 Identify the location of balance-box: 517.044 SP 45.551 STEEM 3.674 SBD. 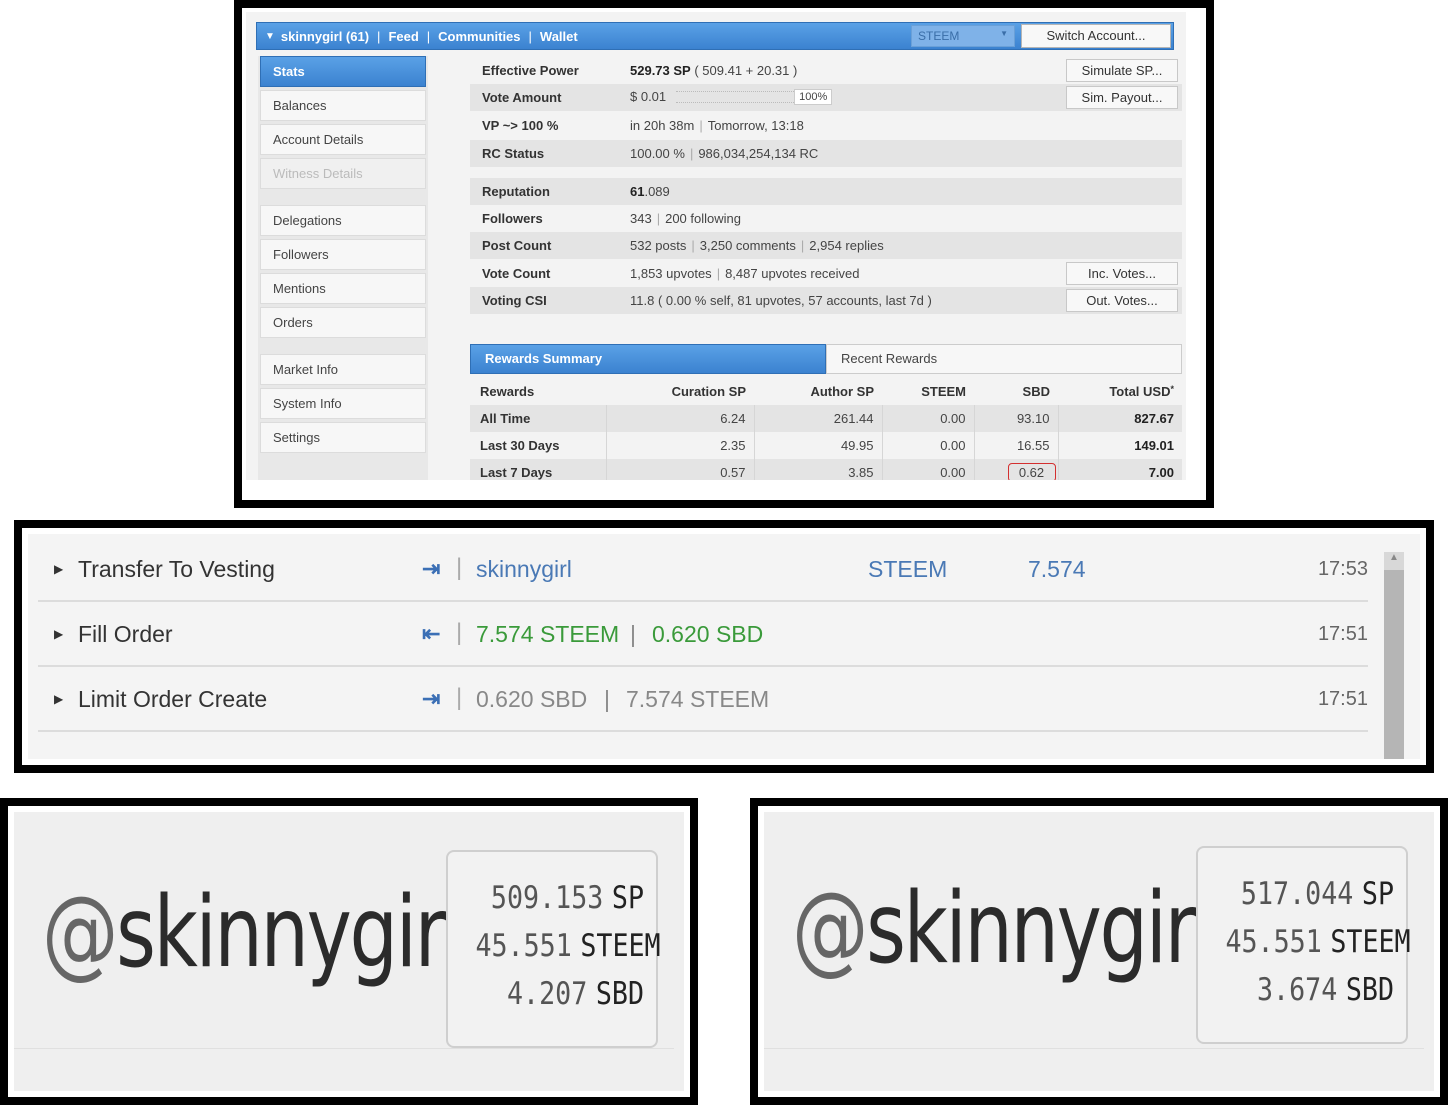
(1303, 945).